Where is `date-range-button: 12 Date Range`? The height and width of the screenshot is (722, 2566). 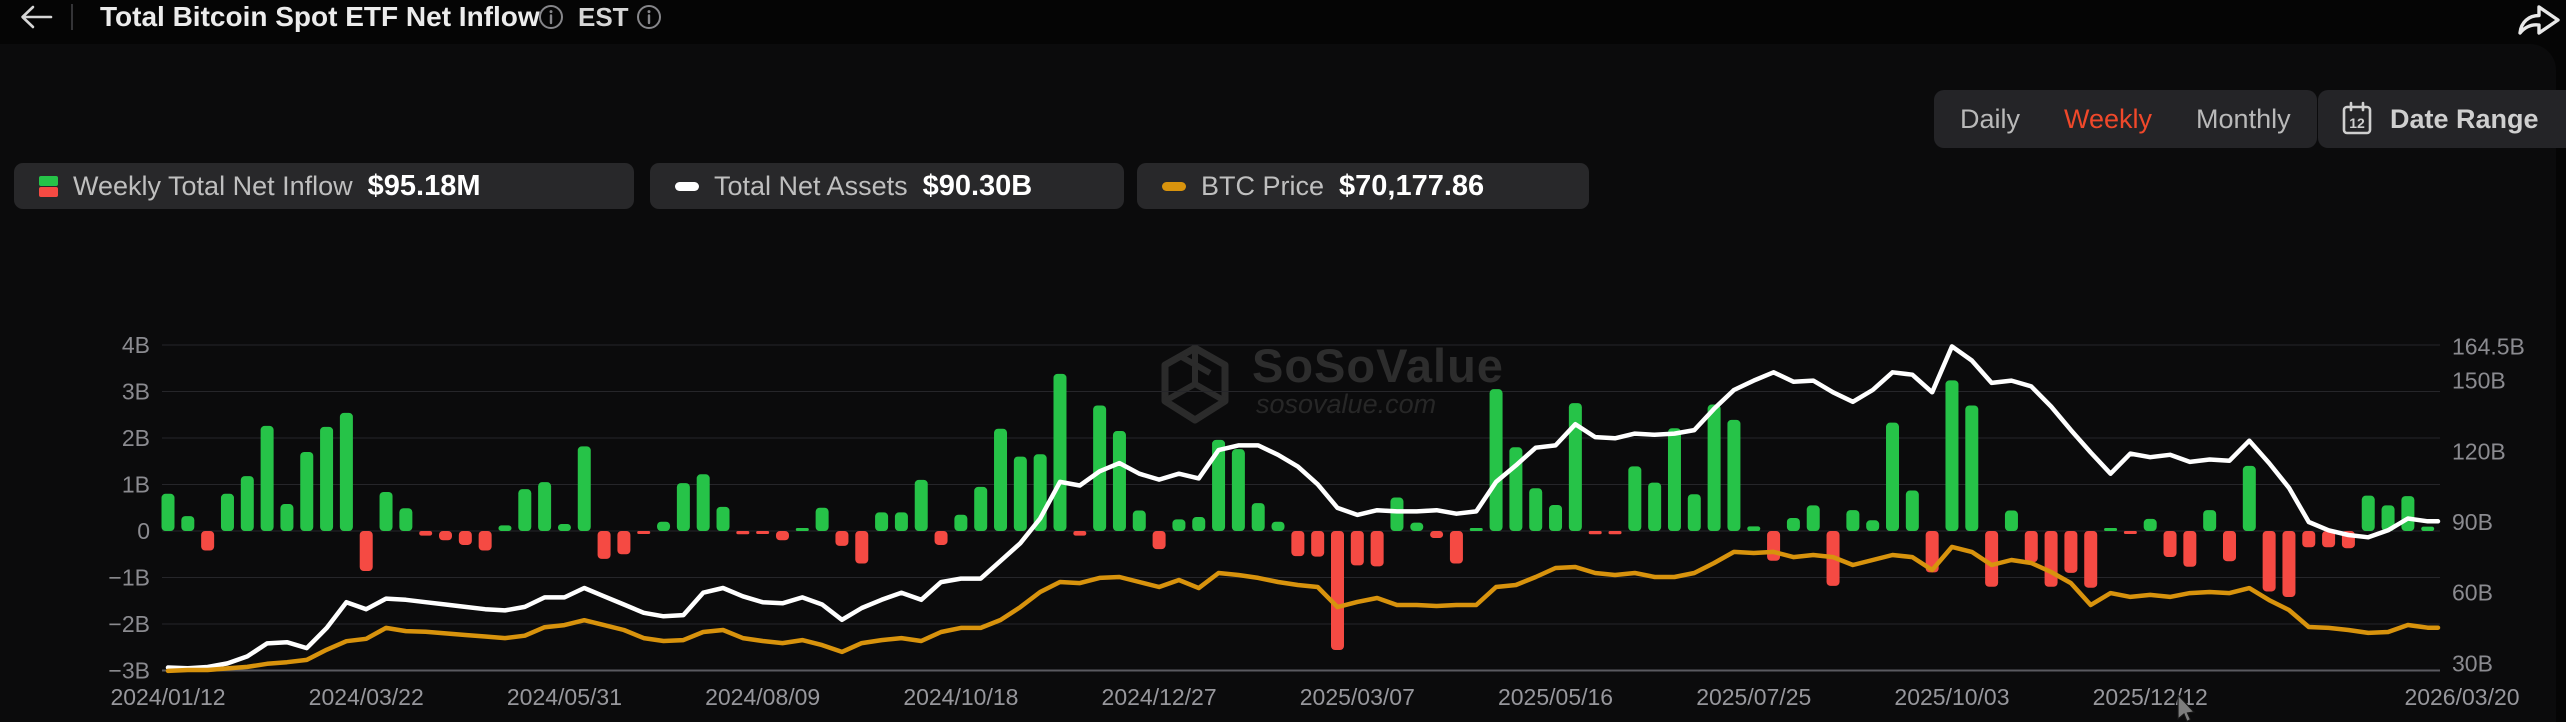 date-range-button: 12 Date Range is located at coordinates (2442, 119).